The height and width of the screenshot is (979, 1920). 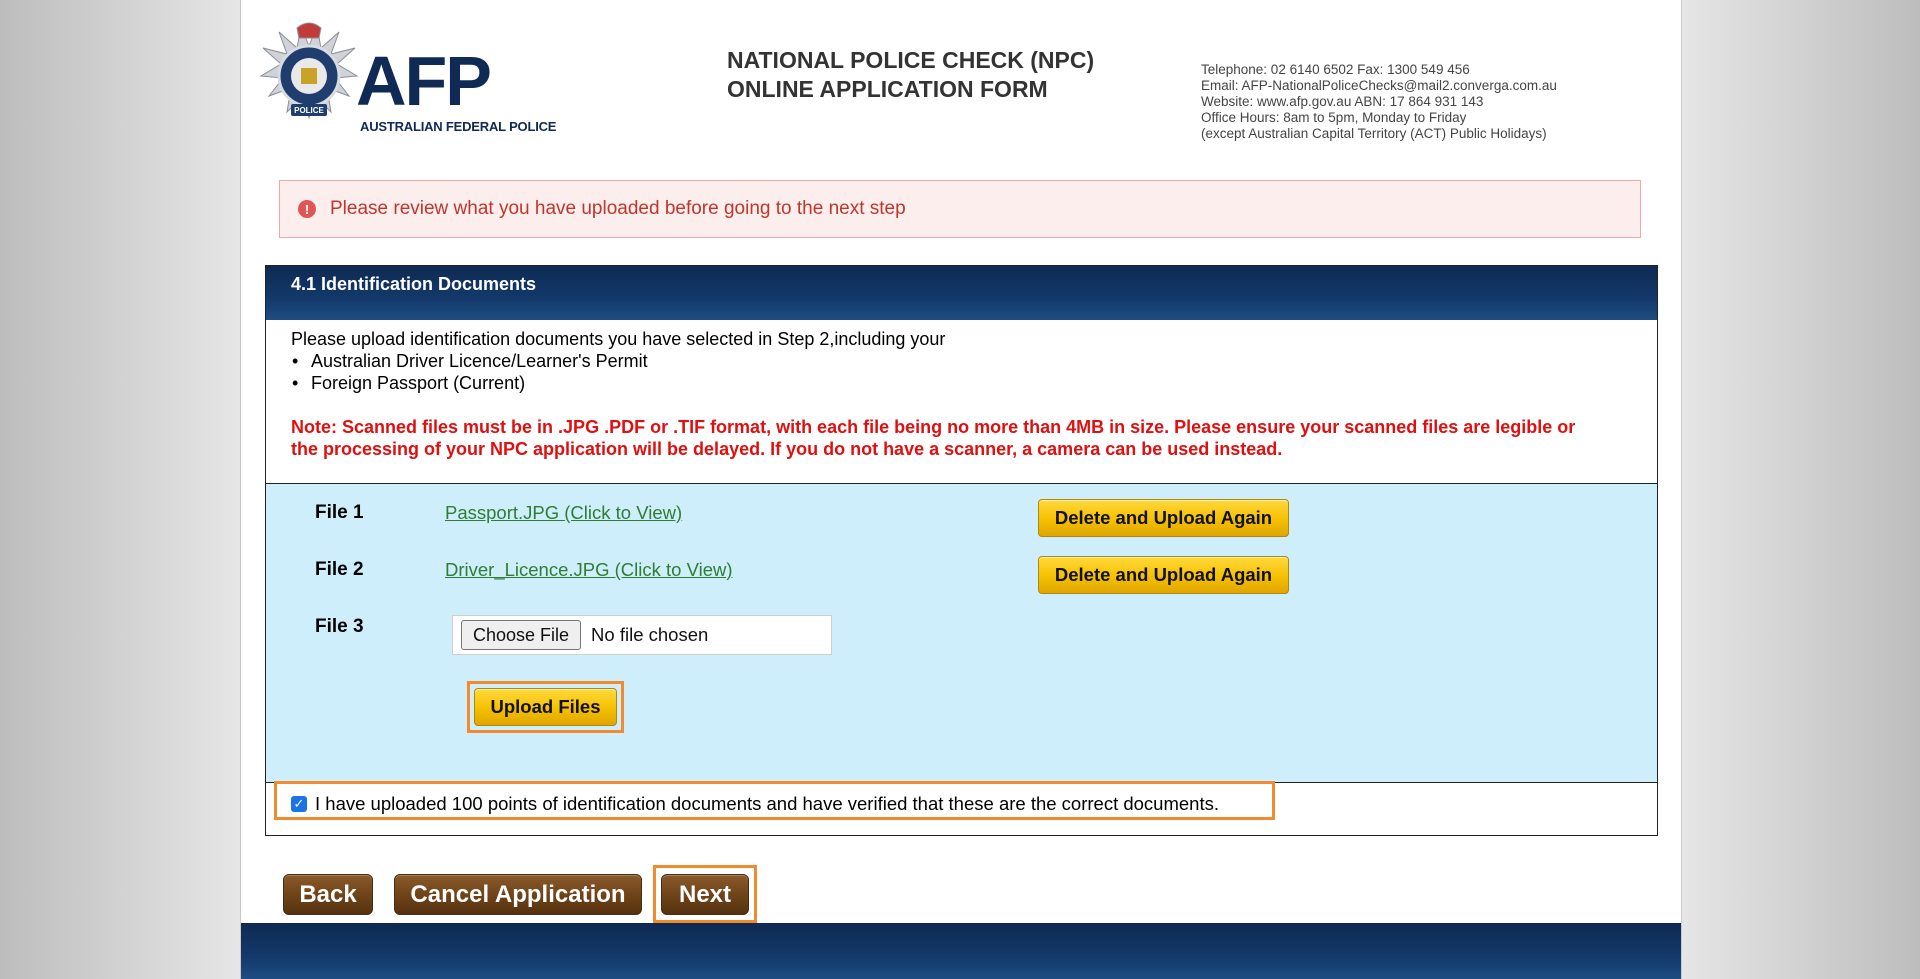 I want to click on page-title-line-1: NATIONAL POLICE CHECK (NPC), so click(x=911, y=60).